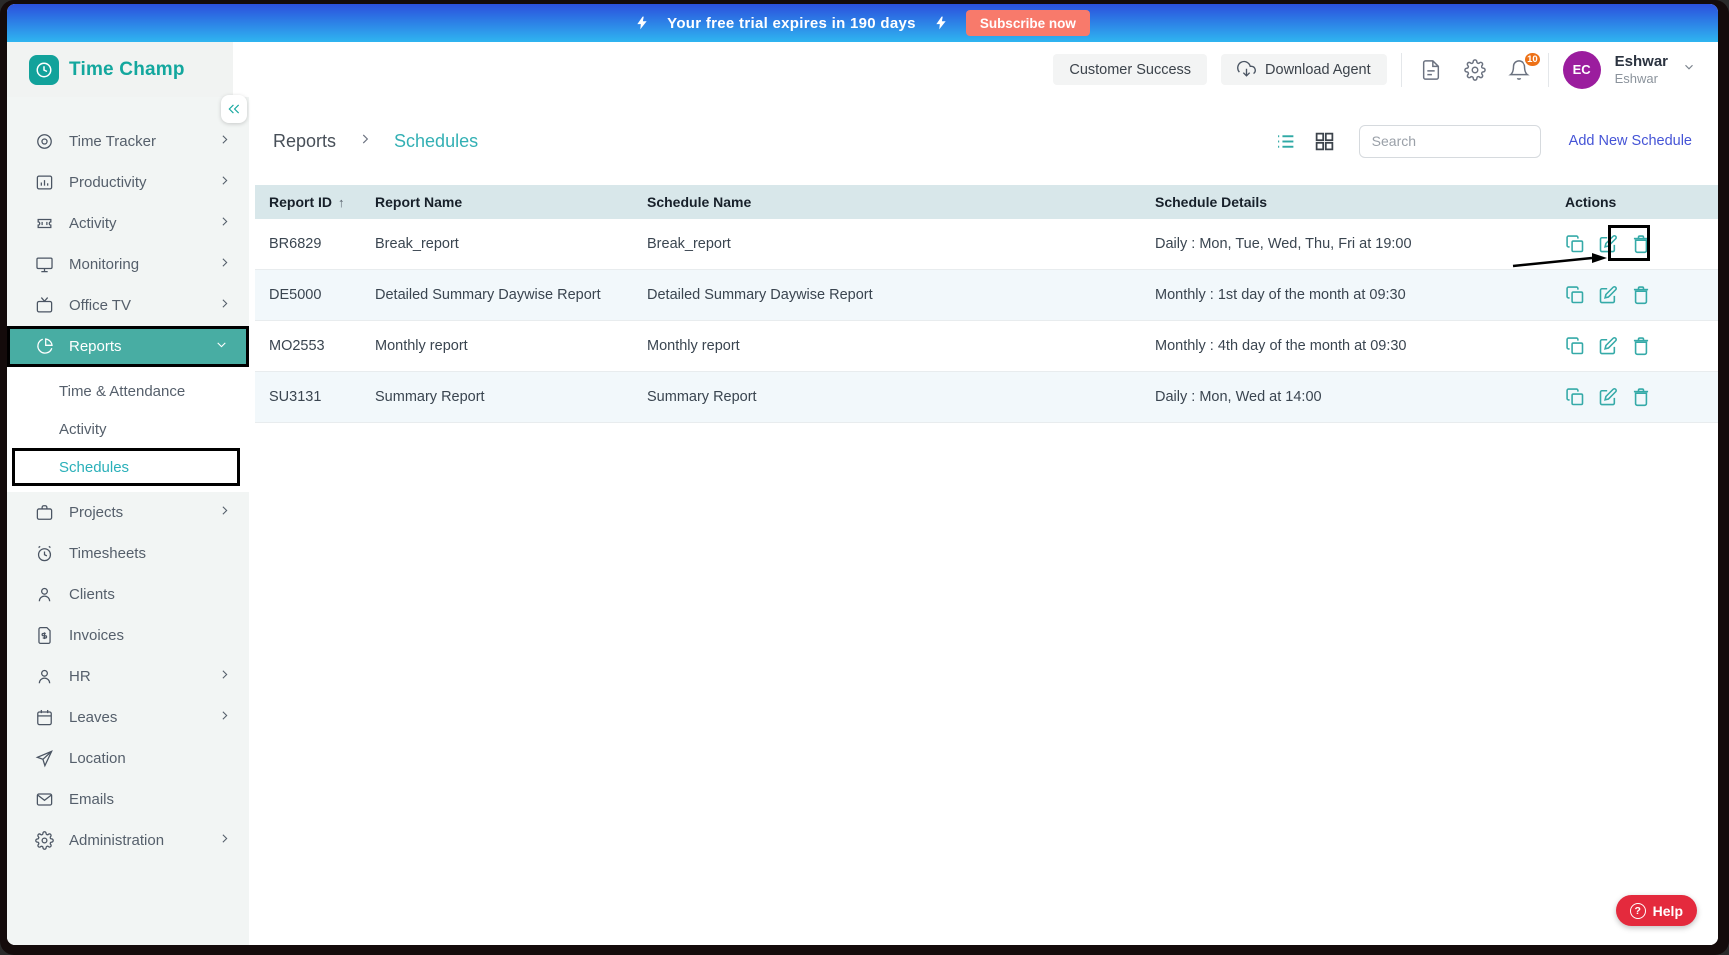 The width and height of the screenshot is (1729, 955). Describe the element at coordinates (44, 799) in the screenshot. I see `mail-icon` at that location.